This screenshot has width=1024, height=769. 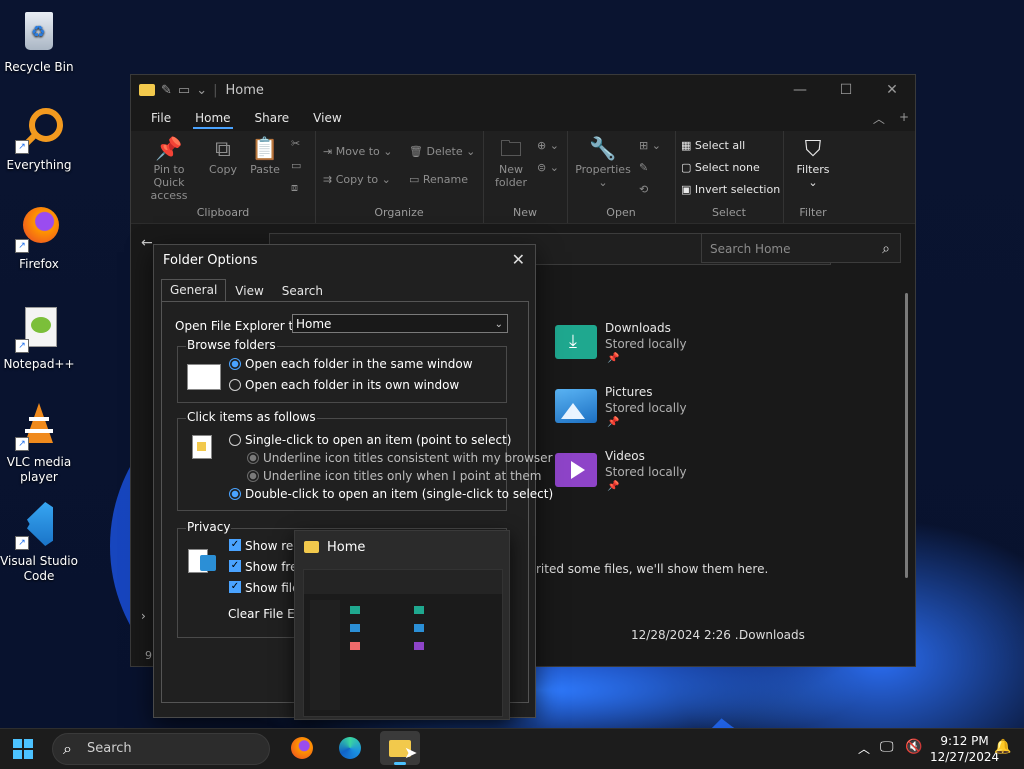 I want to click on open-icon: ⊞ ⌄, so click(x=650, y=145).